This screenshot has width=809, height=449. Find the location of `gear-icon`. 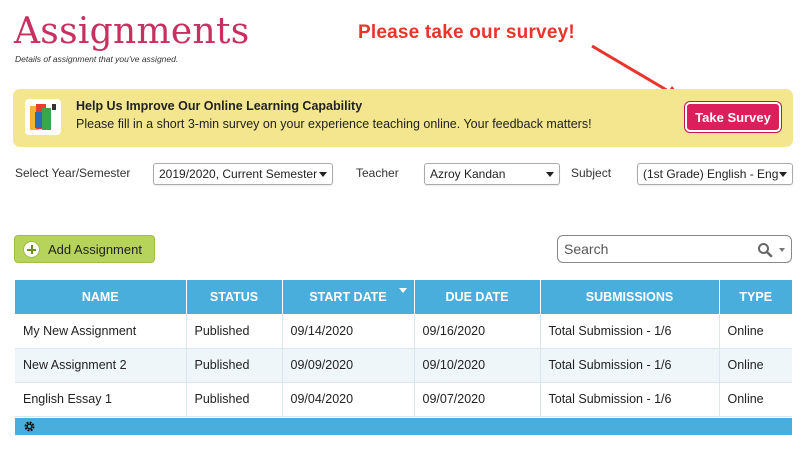

gear-icon is located at coordinates (29, 426).